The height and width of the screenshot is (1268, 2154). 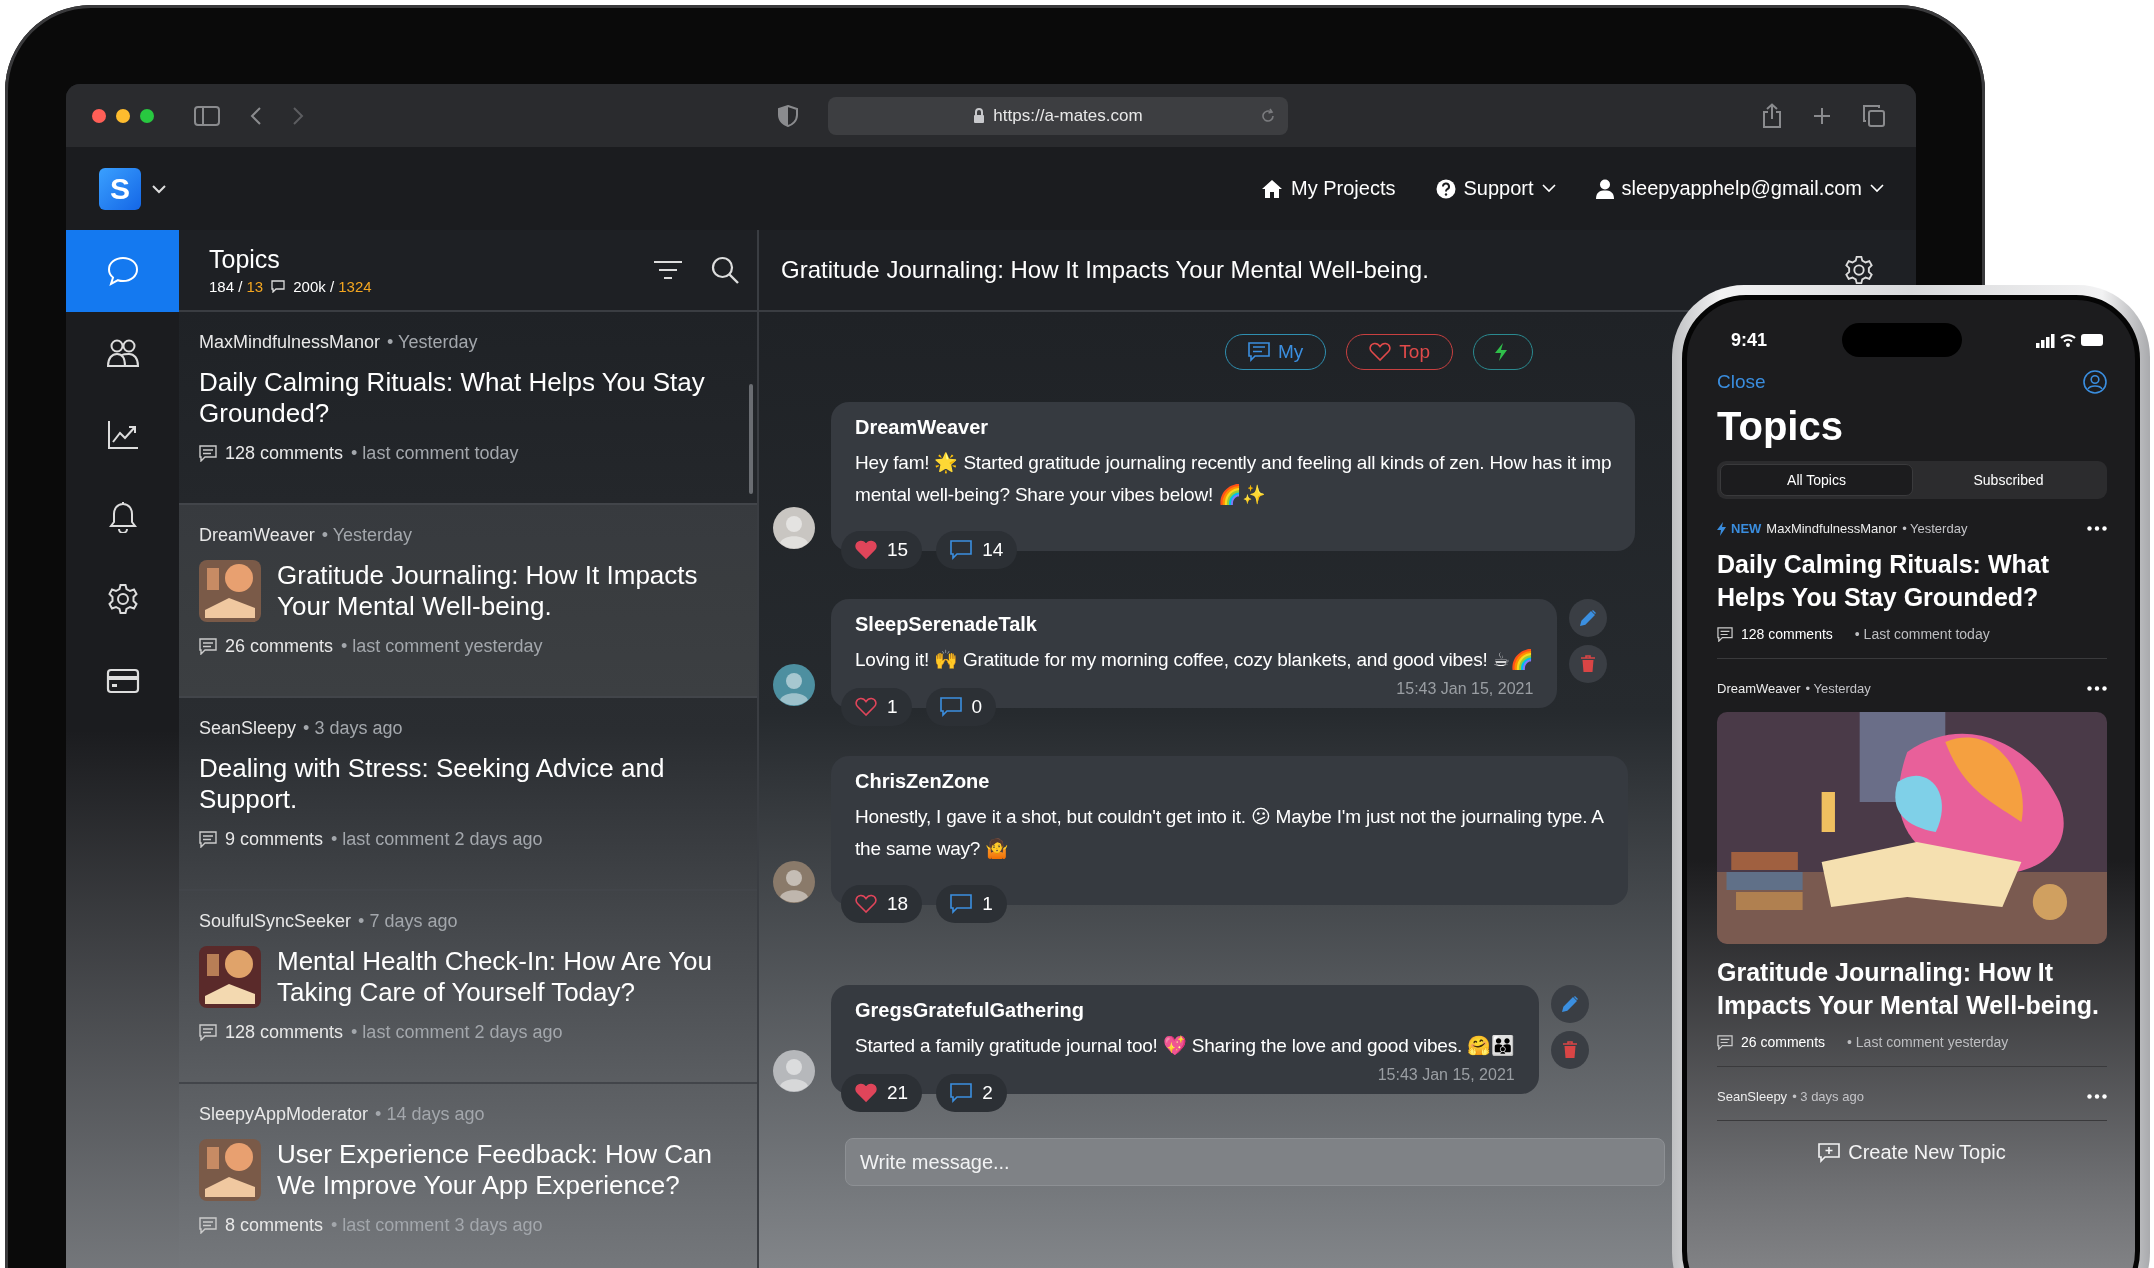 What do you see at coordinates (1822, 115) in the screenshot?
I see `new-tab-icon` at bounding box center [1822, 115].